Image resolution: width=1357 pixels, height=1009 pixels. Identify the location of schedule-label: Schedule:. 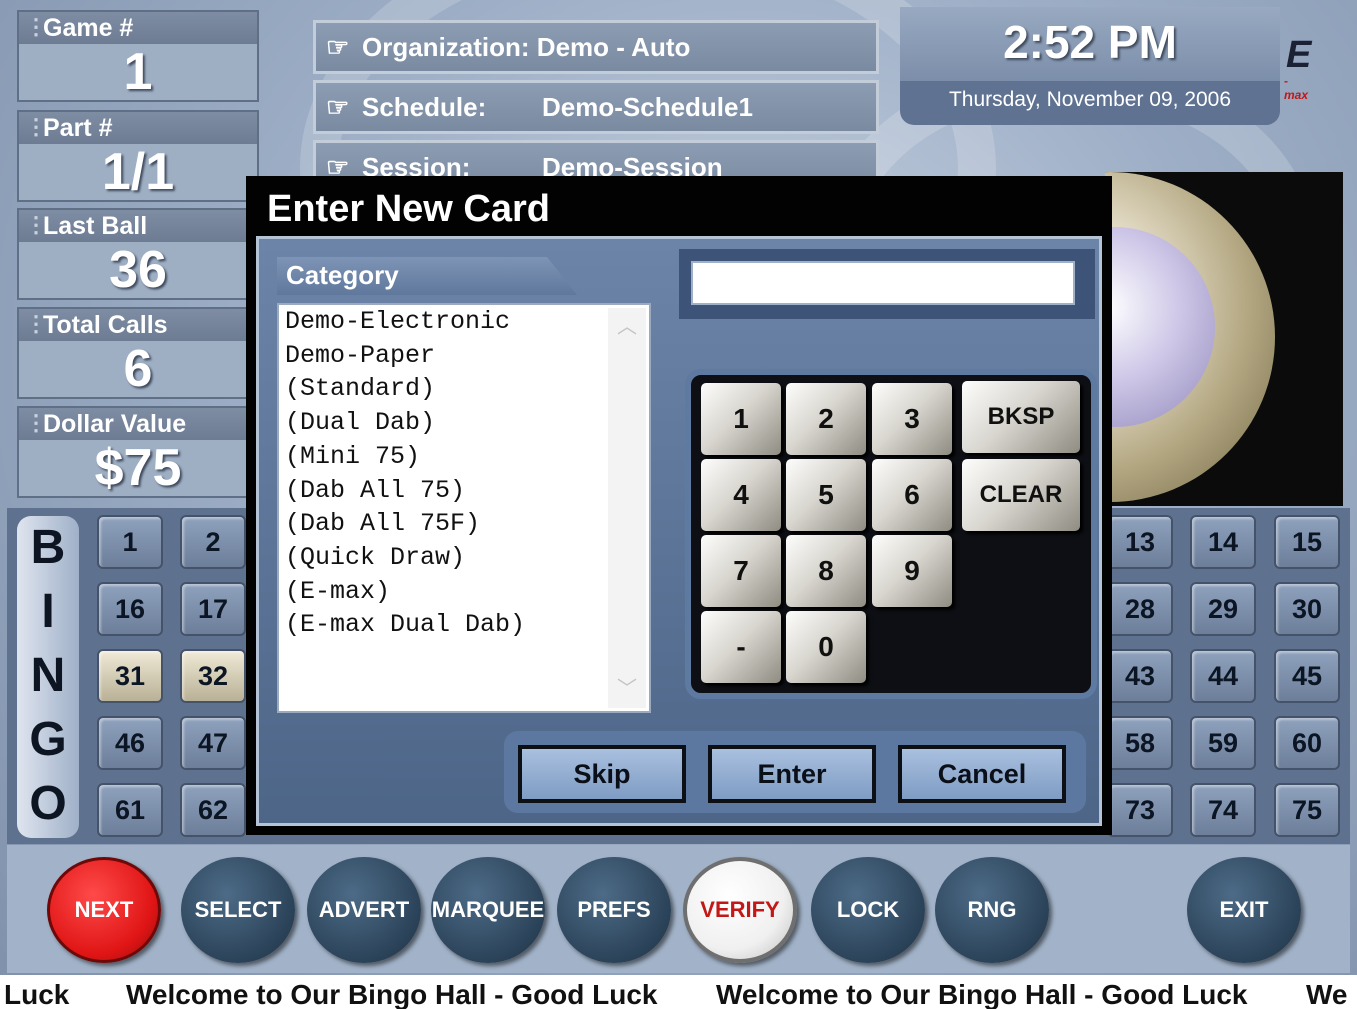
(424, 107).